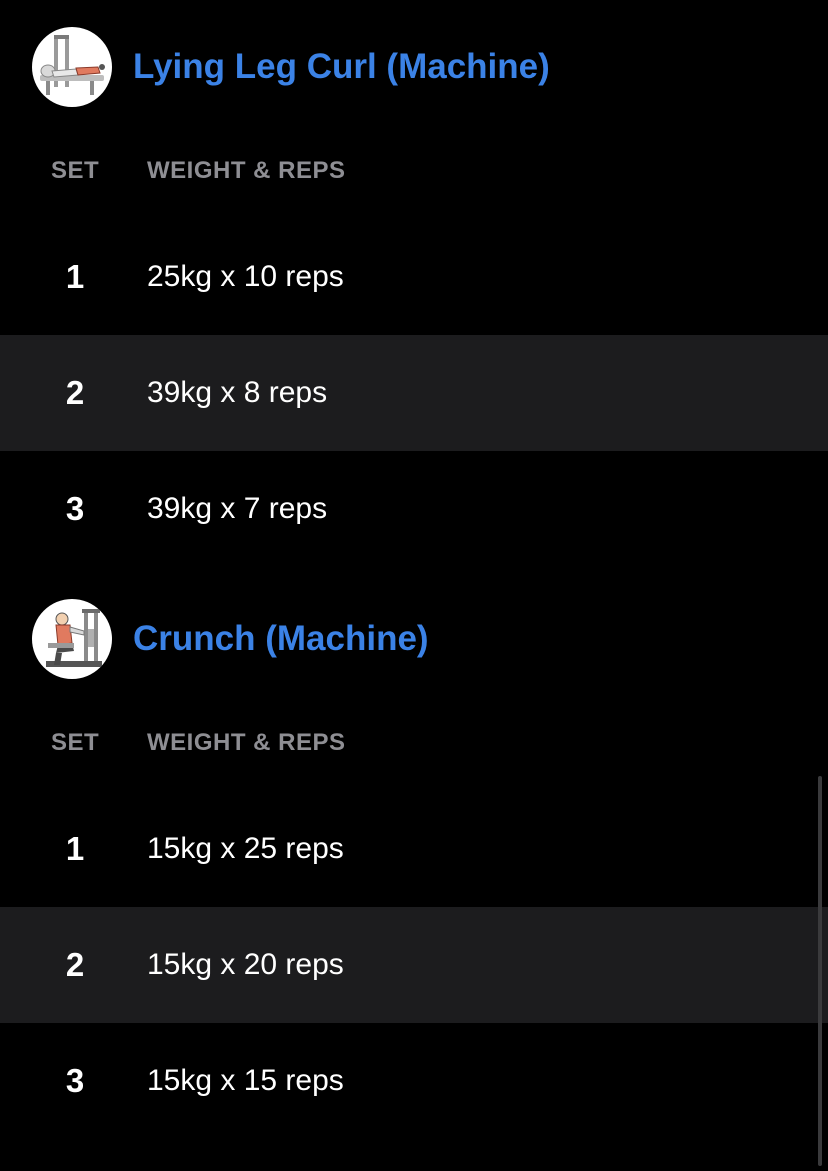 This screenshot has width=828, height=1171. I want to click on set-row: 3 39kg x 7 reps, so click(414, 509).